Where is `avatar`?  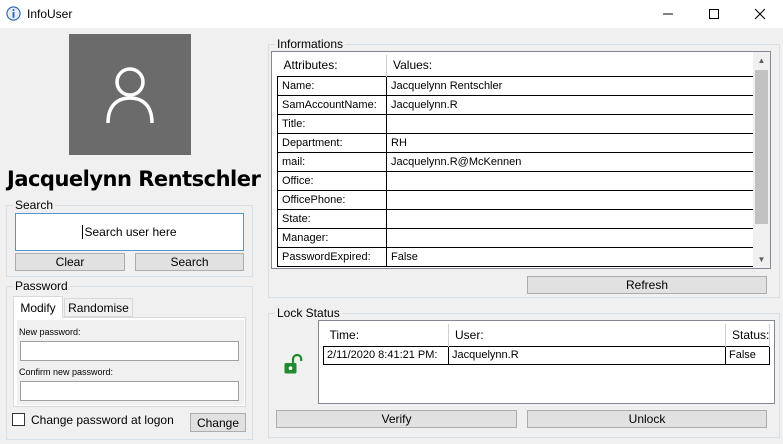
avatar is located at coordinates (130, 94).